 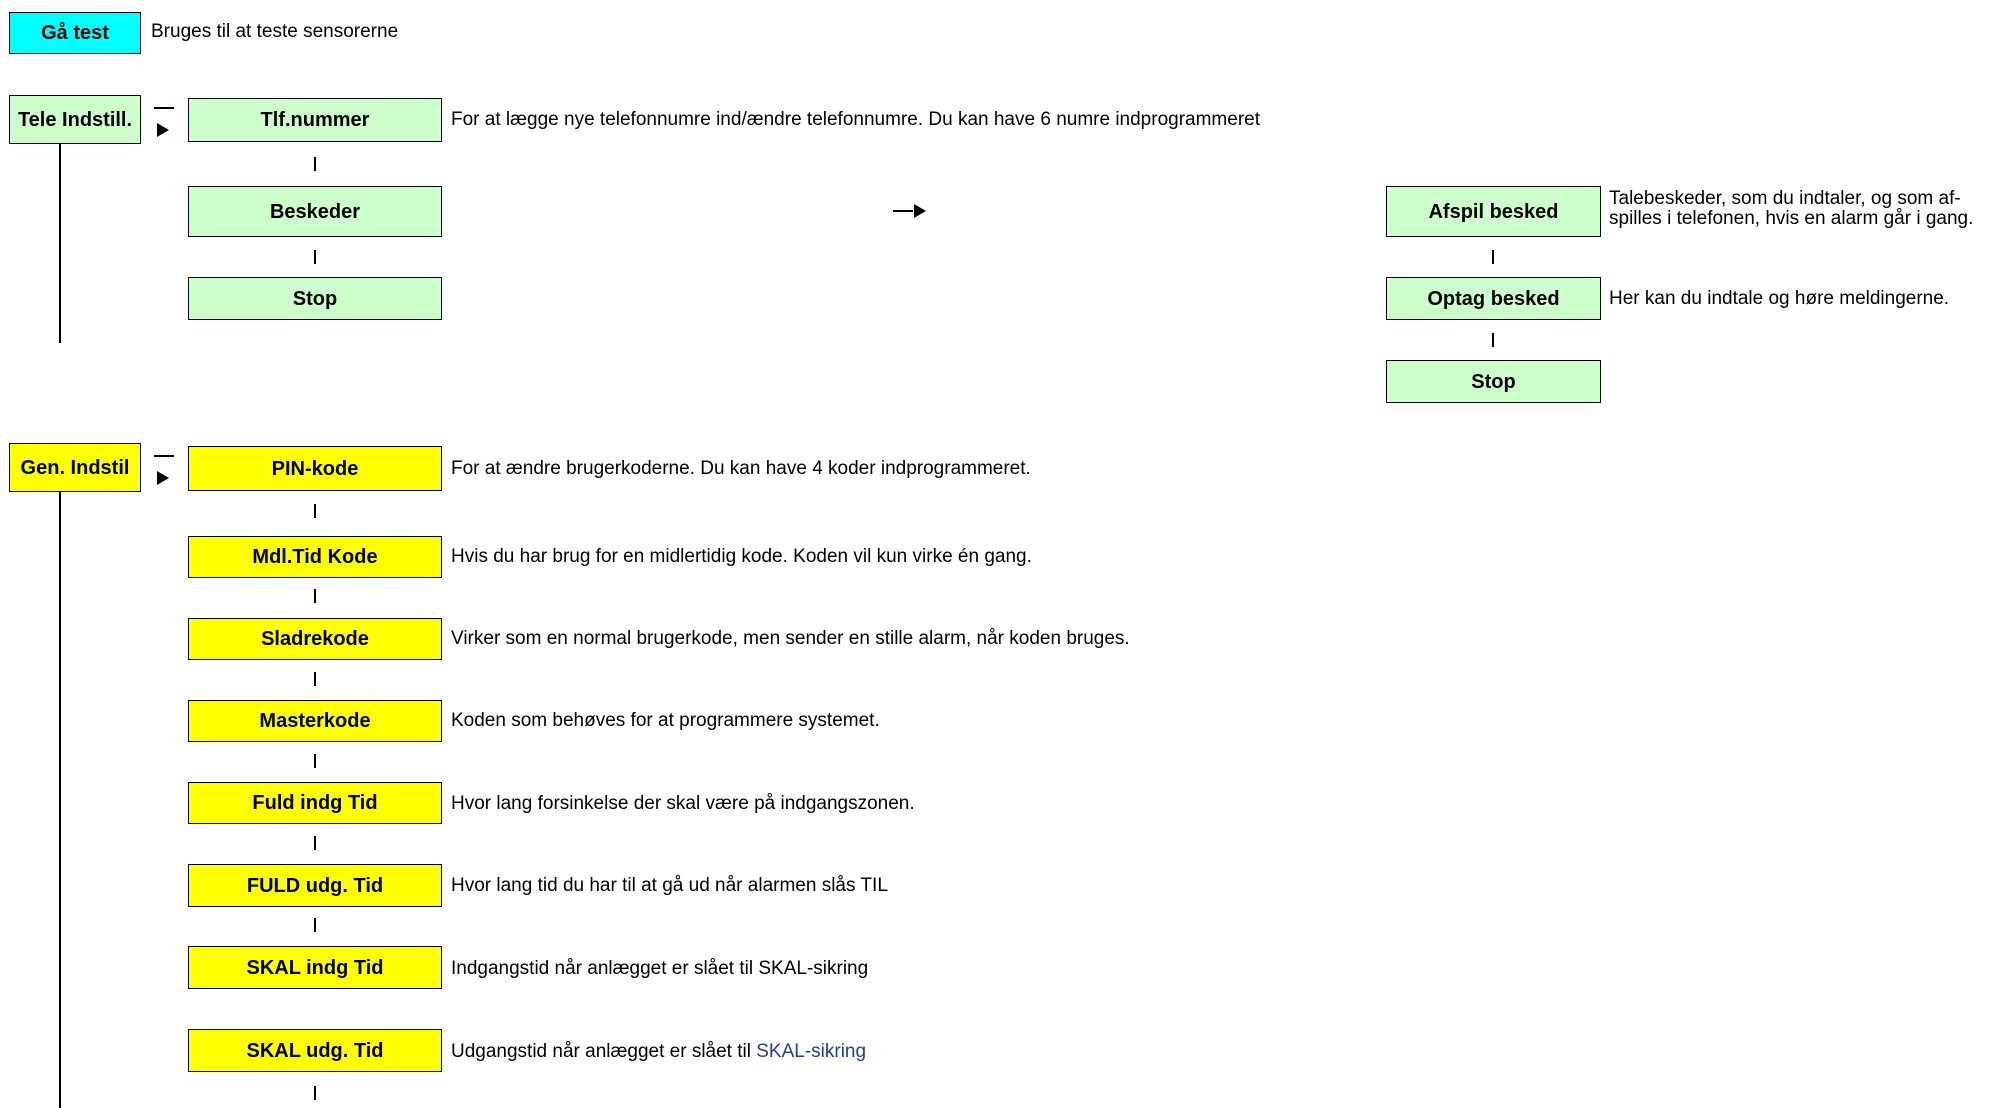 I want to click on besked-stop-label: Stop, so click(x=1493, y=381).